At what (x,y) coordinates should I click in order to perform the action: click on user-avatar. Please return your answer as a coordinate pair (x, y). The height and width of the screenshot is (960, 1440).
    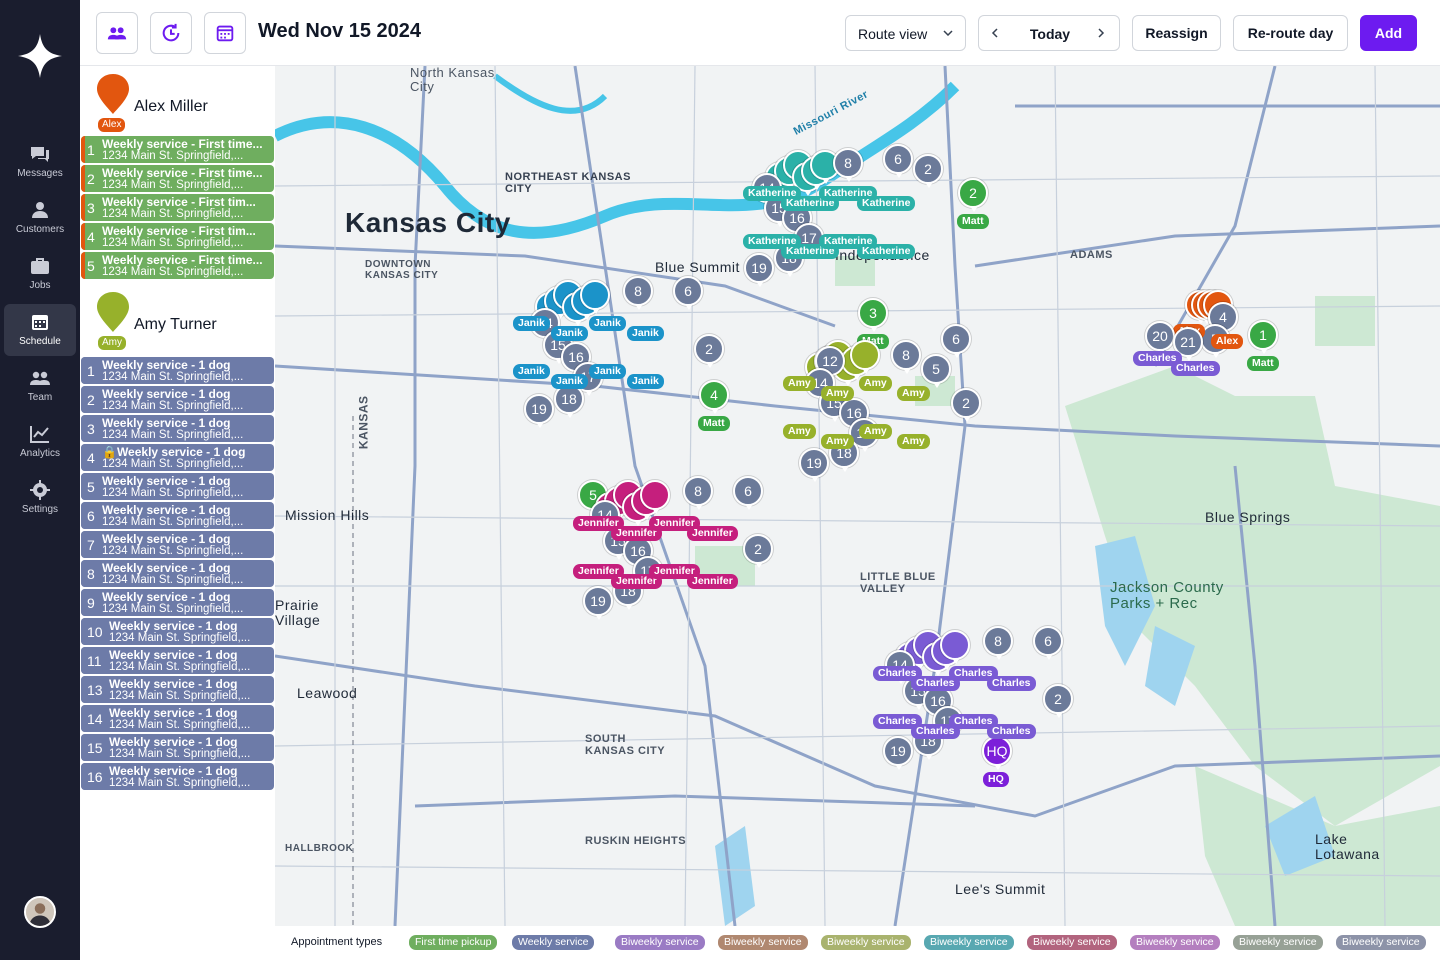
    Looking at the image, I should click on (40, 912).